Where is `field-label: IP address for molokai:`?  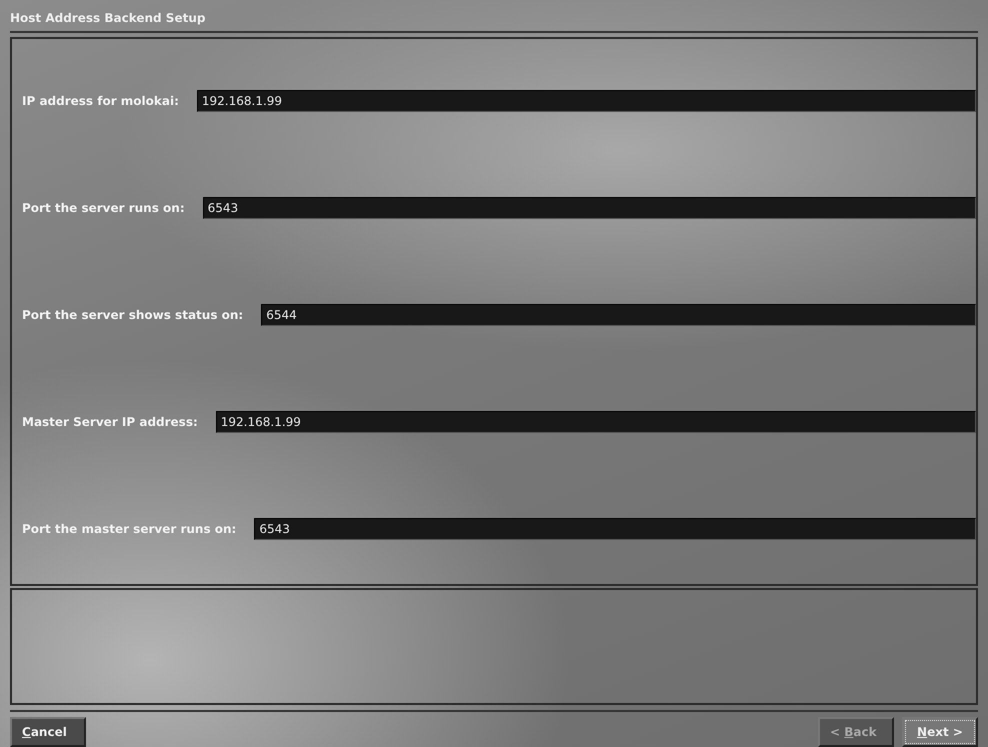 field-label: IP address for molokai: is located at coordinates (100, 101).